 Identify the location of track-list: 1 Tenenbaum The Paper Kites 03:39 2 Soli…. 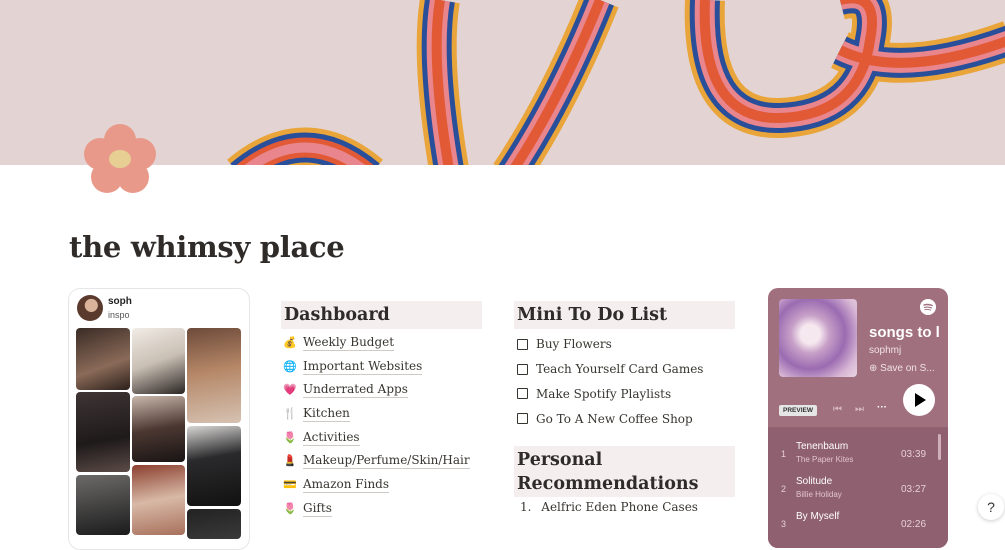
(858, 488).